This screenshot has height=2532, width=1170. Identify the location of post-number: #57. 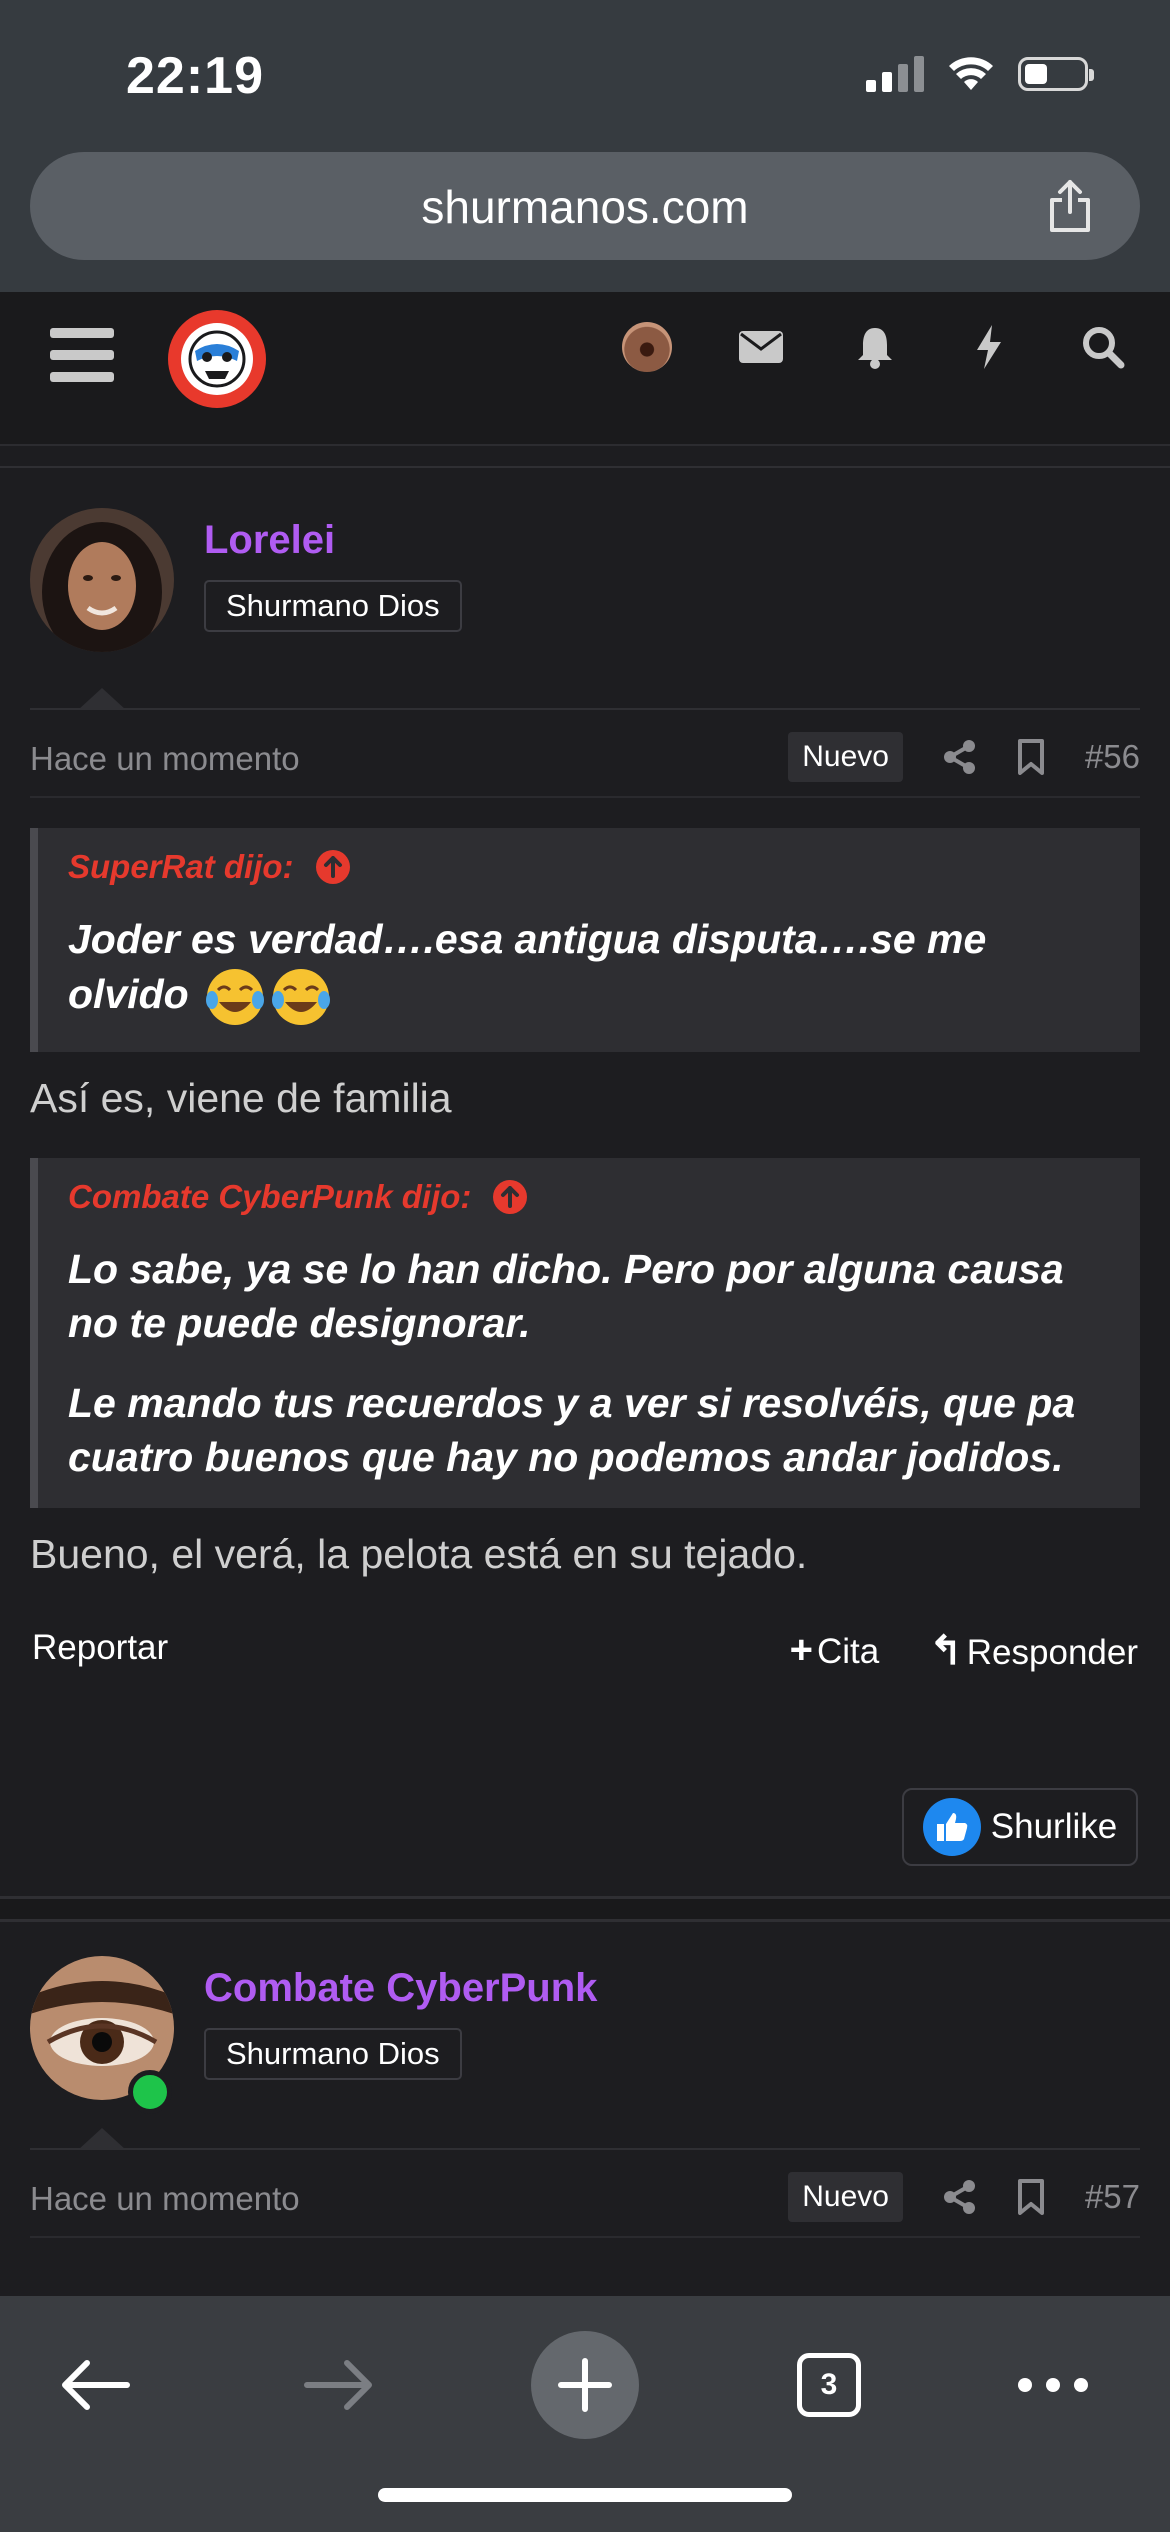
(1112, 2197).